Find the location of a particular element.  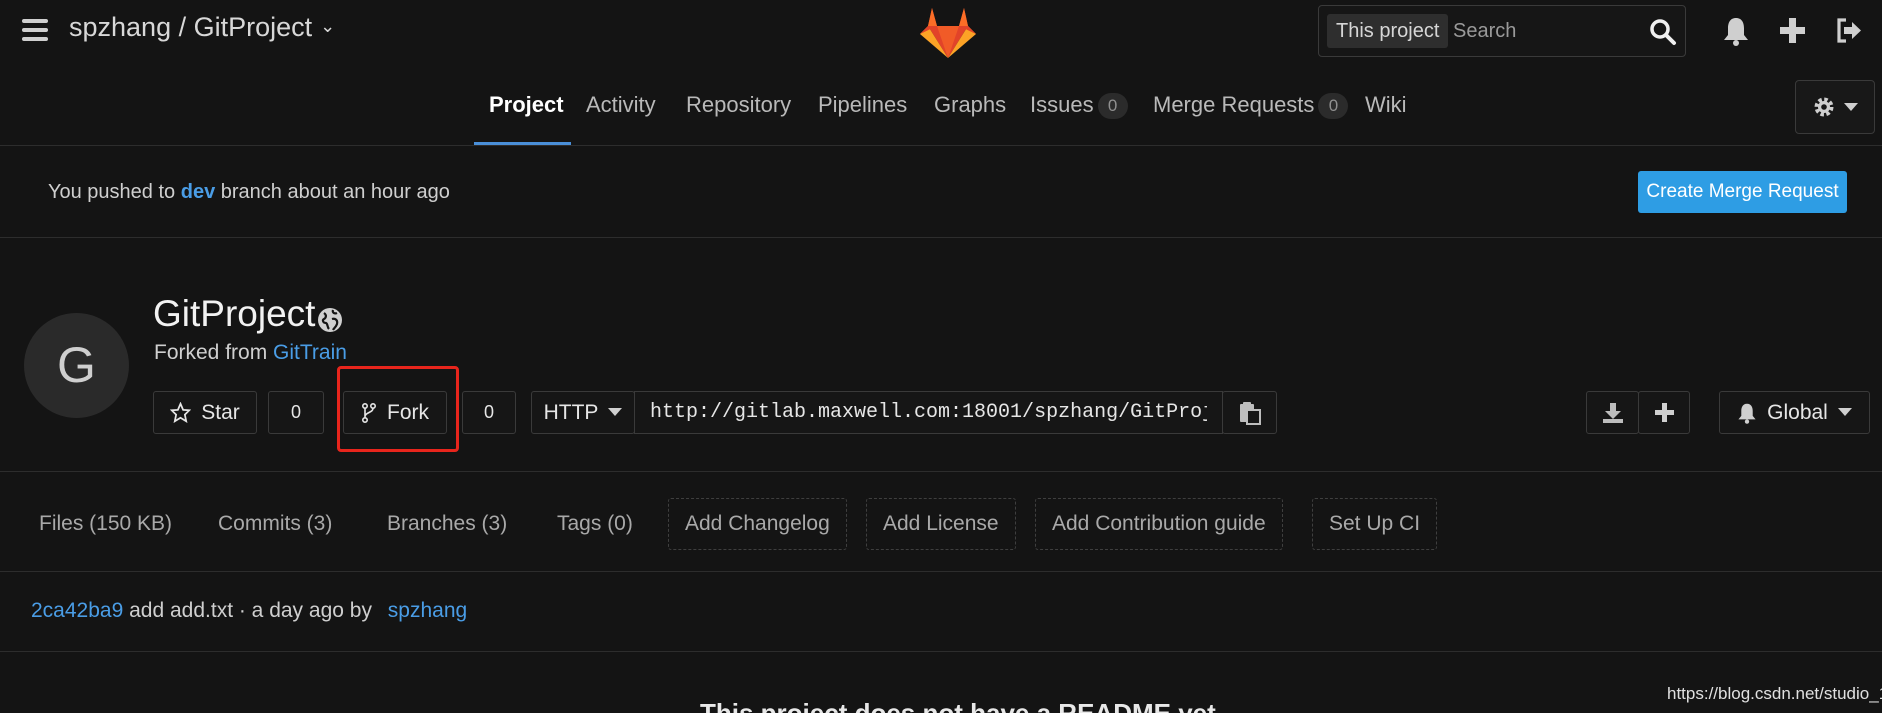

commit-message: add add.txt · a day ago by is located at coordinates (250, 610).